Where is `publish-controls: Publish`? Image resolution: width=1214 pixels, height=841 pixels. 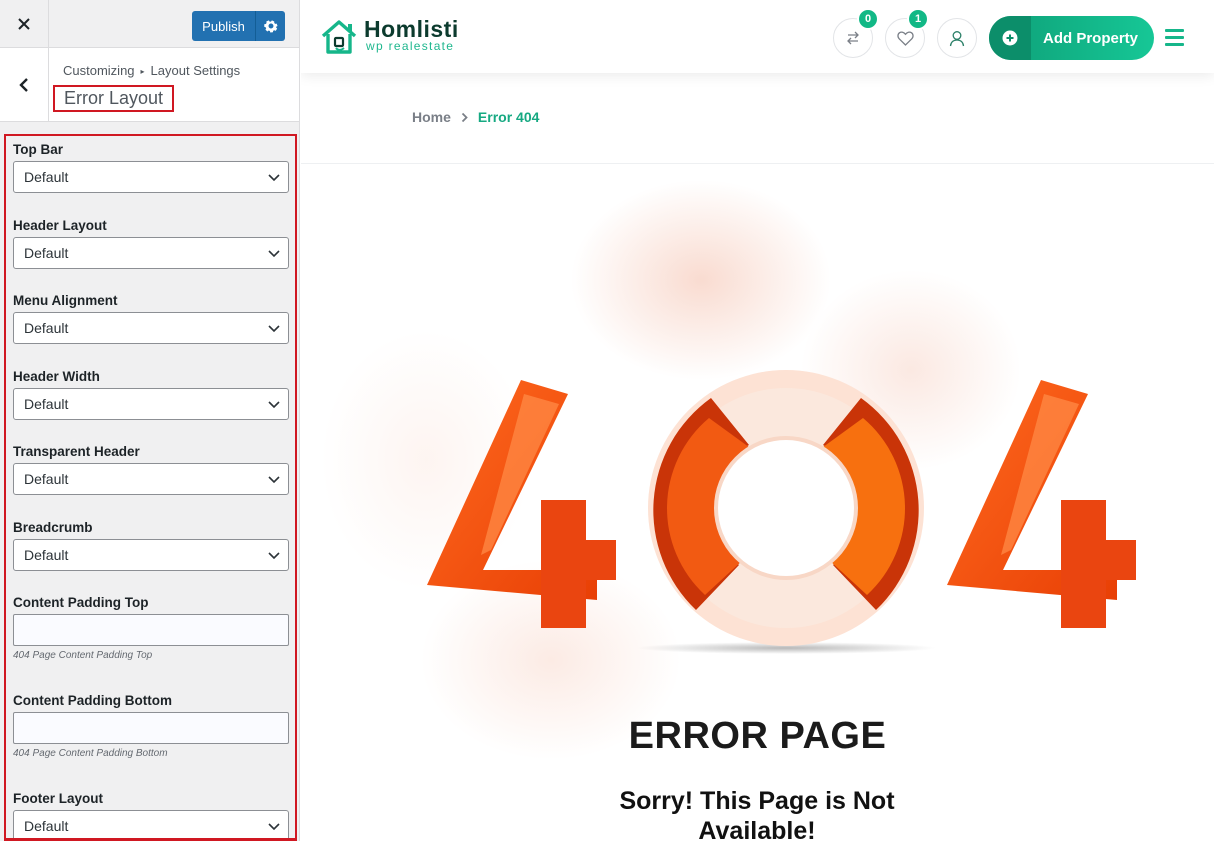 publish-controls: Publish is located at coordinates (238, 26).